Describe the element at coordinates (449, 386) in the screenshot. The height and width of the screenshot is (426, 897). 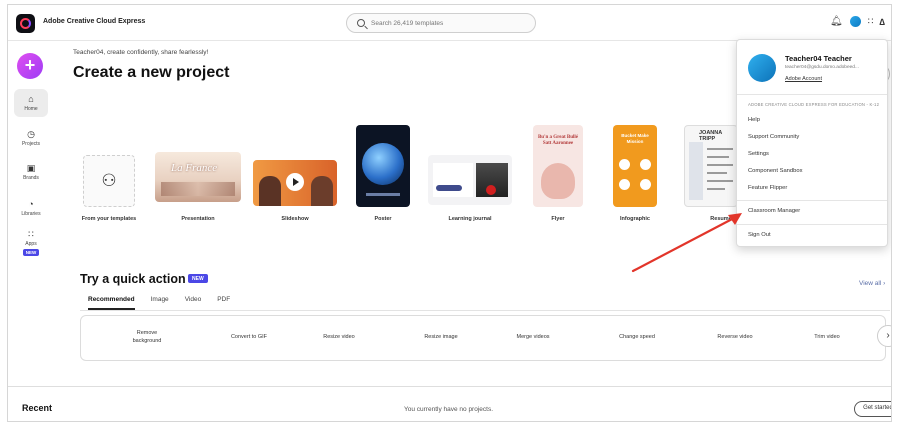
I see `section-divider` at that location.